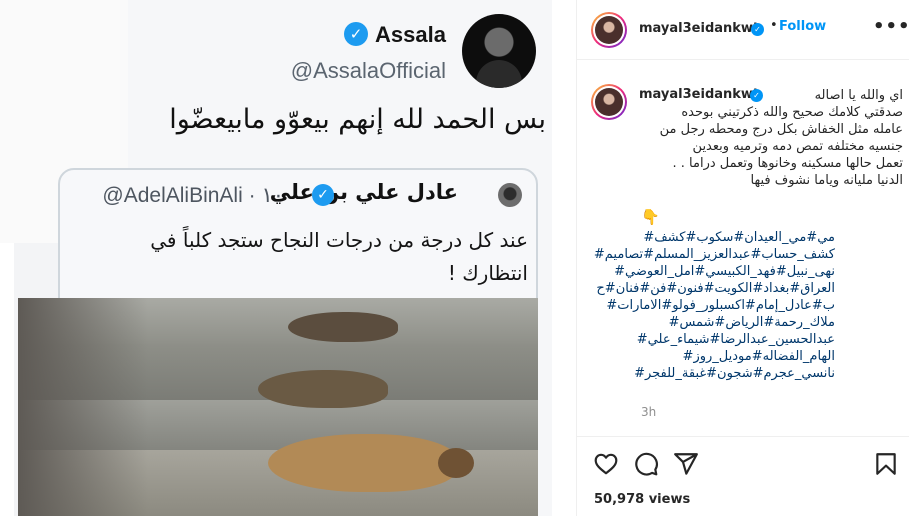 Image resolution: width=909 pixels, height=516 pixels. Describe the element at coordinates (646, 464) in the screenshot. I see `comment-icon` at that location.